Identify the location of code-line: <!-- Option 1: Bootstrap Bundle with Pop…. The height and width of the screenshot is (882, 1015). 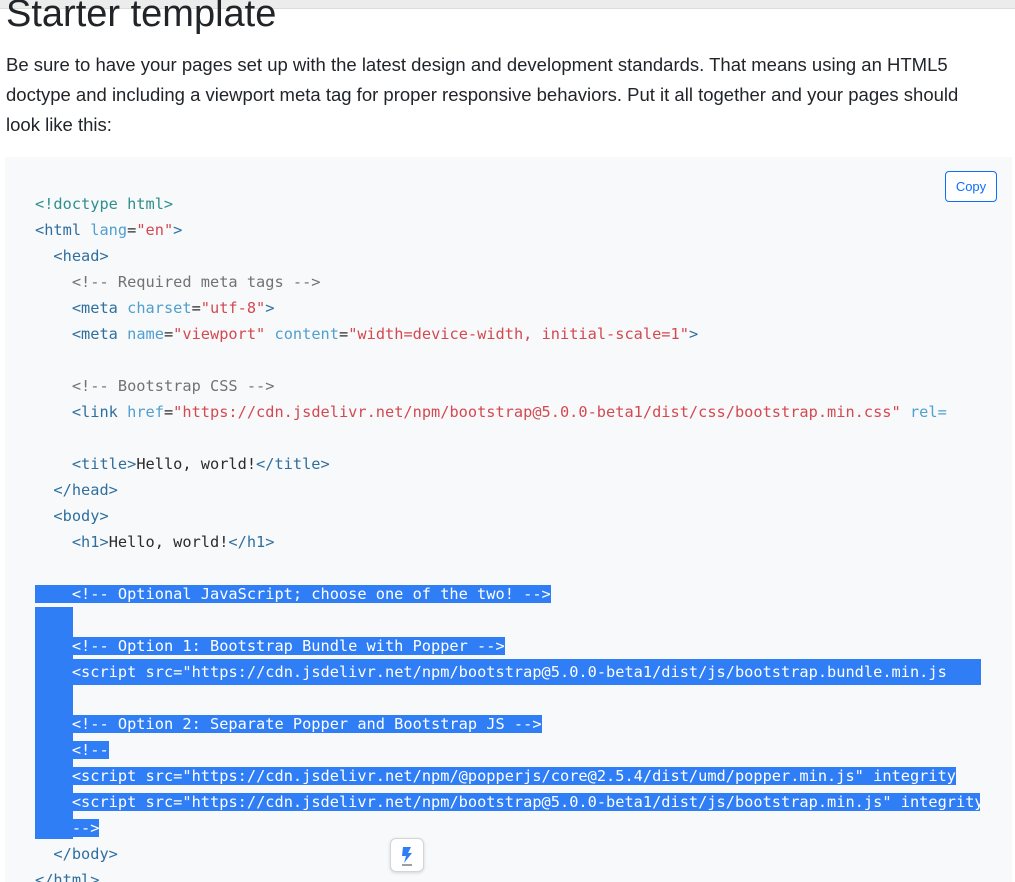
(507, 646).